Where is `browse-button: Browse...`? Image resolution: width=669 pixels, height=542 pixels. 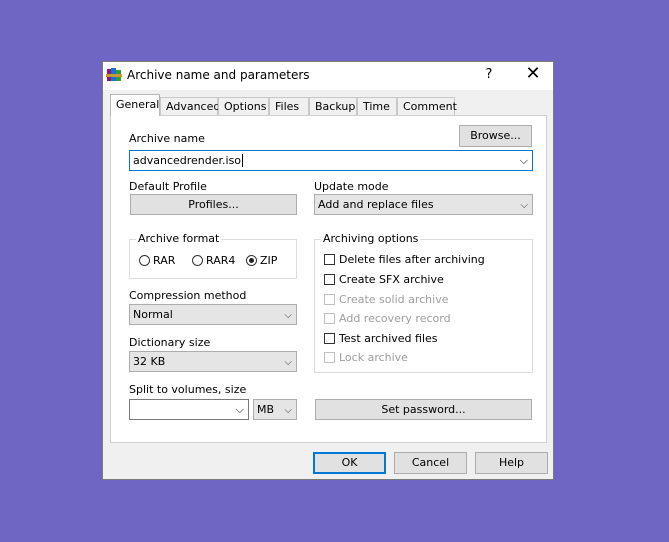
browse-button: Browse... is located at coordinates (495, 136).